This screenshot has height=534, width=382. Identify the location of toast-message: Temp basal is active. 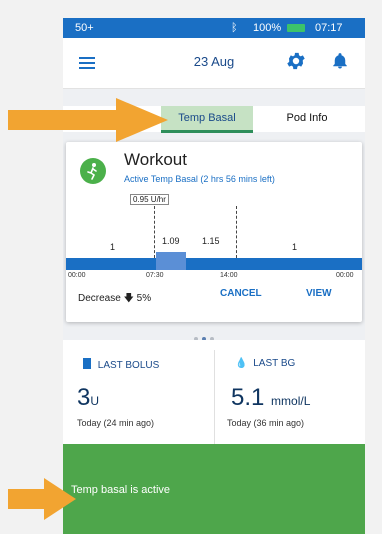
(121, 490).